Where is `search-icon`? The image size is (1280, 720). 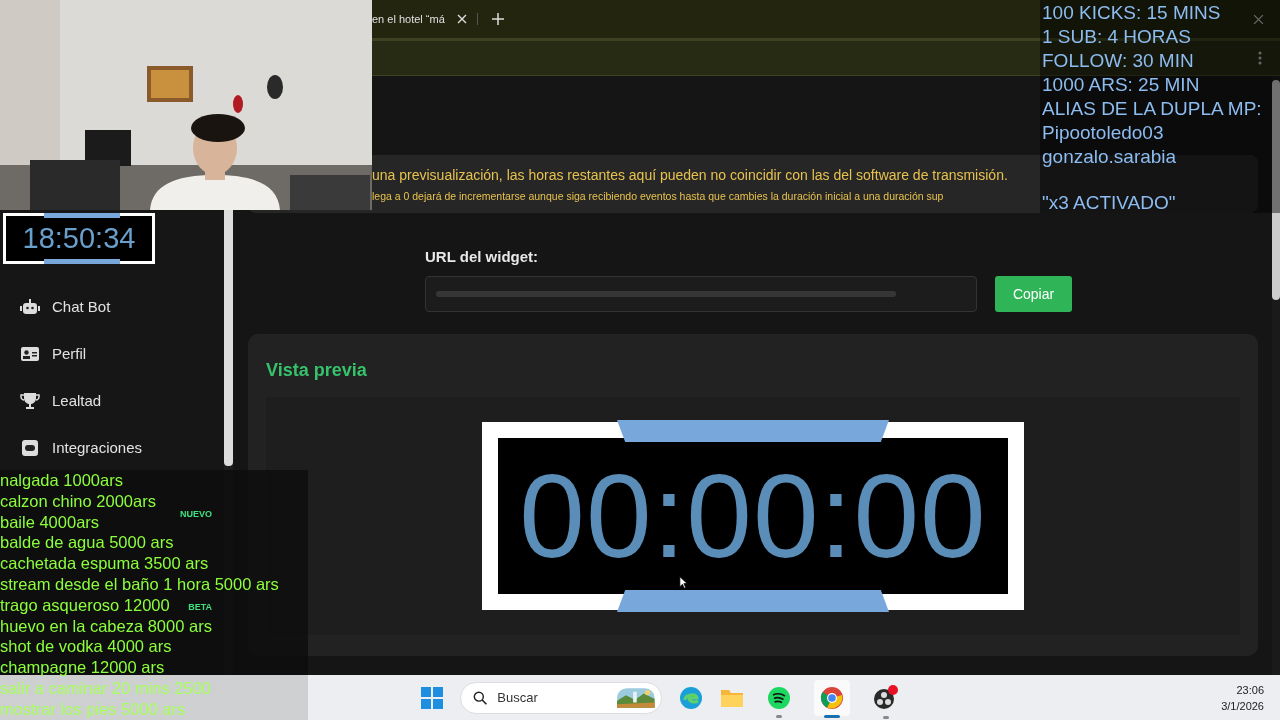 search-icon is located at coordinates (480, 697).